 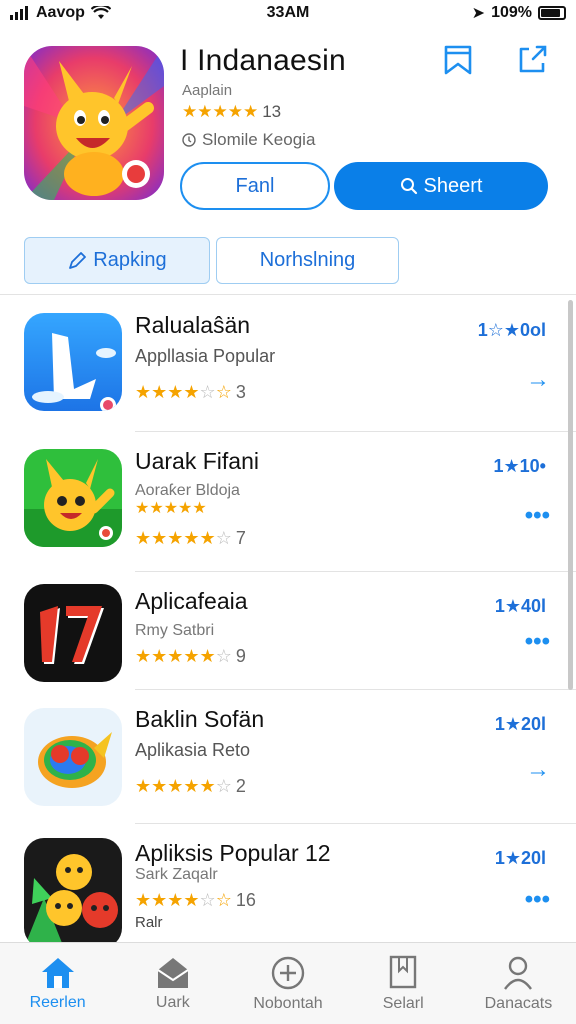 What do you see at coordinates (518, 973) in the screenshot?
I see `person-icon` at bounding box center [518, 973].